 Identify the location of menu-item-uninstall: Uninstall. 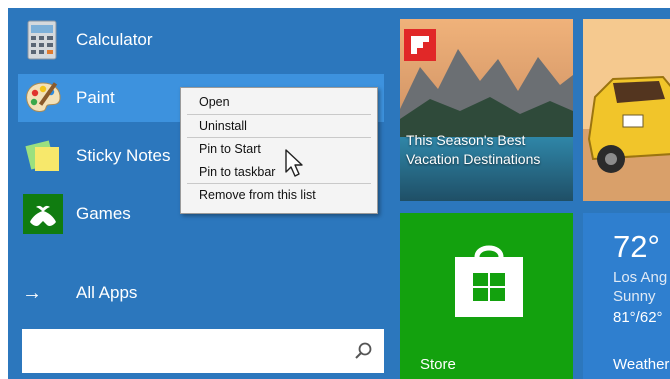
(223, 126).